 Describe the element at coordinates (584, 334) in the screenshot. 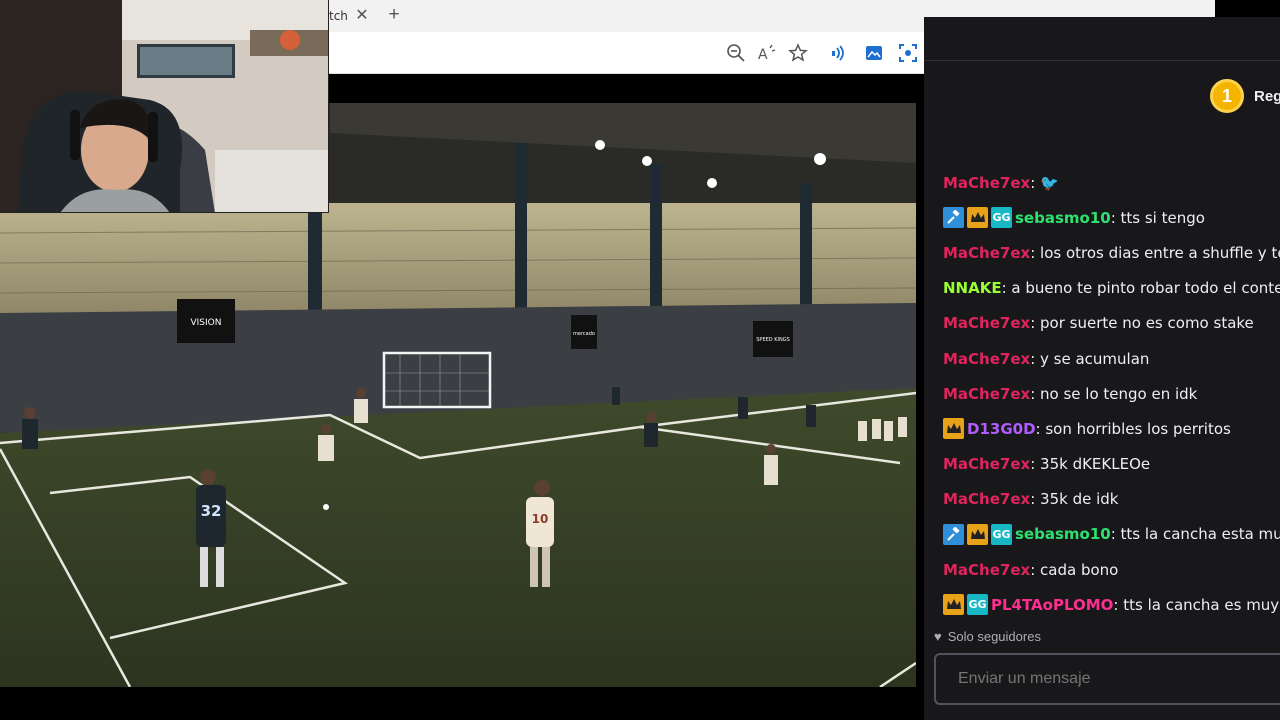

I see `sponsor-mercado-text: mercado` at that location.